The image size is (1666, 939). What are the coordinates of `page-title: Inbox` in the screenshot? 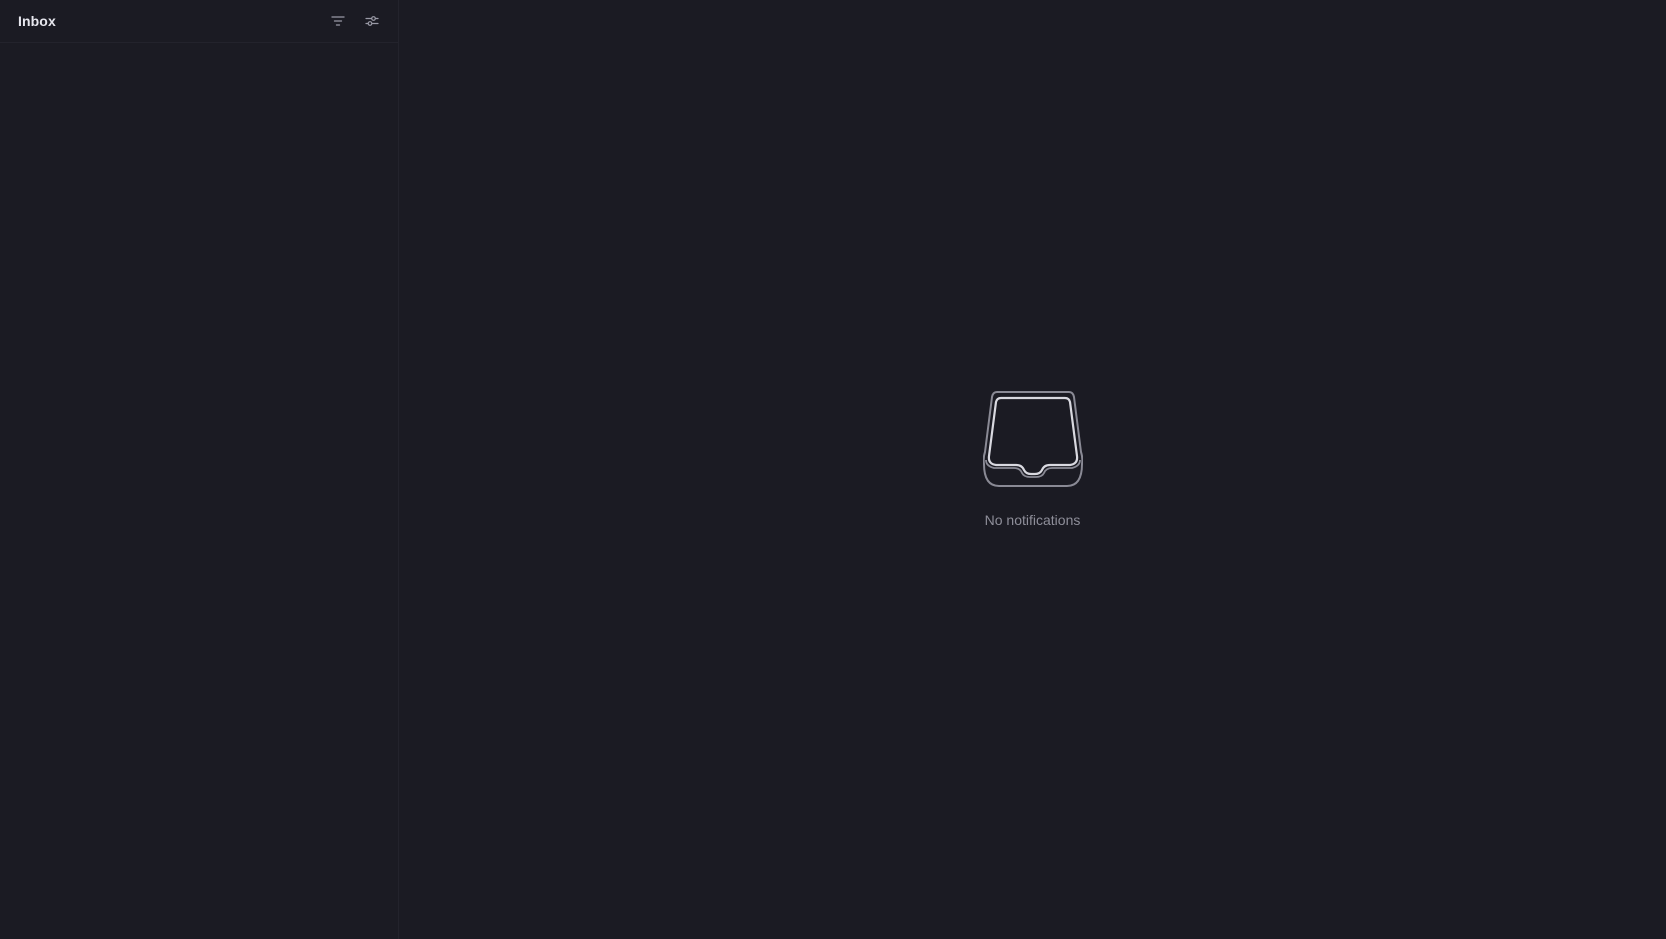 It's located at (37, 21).